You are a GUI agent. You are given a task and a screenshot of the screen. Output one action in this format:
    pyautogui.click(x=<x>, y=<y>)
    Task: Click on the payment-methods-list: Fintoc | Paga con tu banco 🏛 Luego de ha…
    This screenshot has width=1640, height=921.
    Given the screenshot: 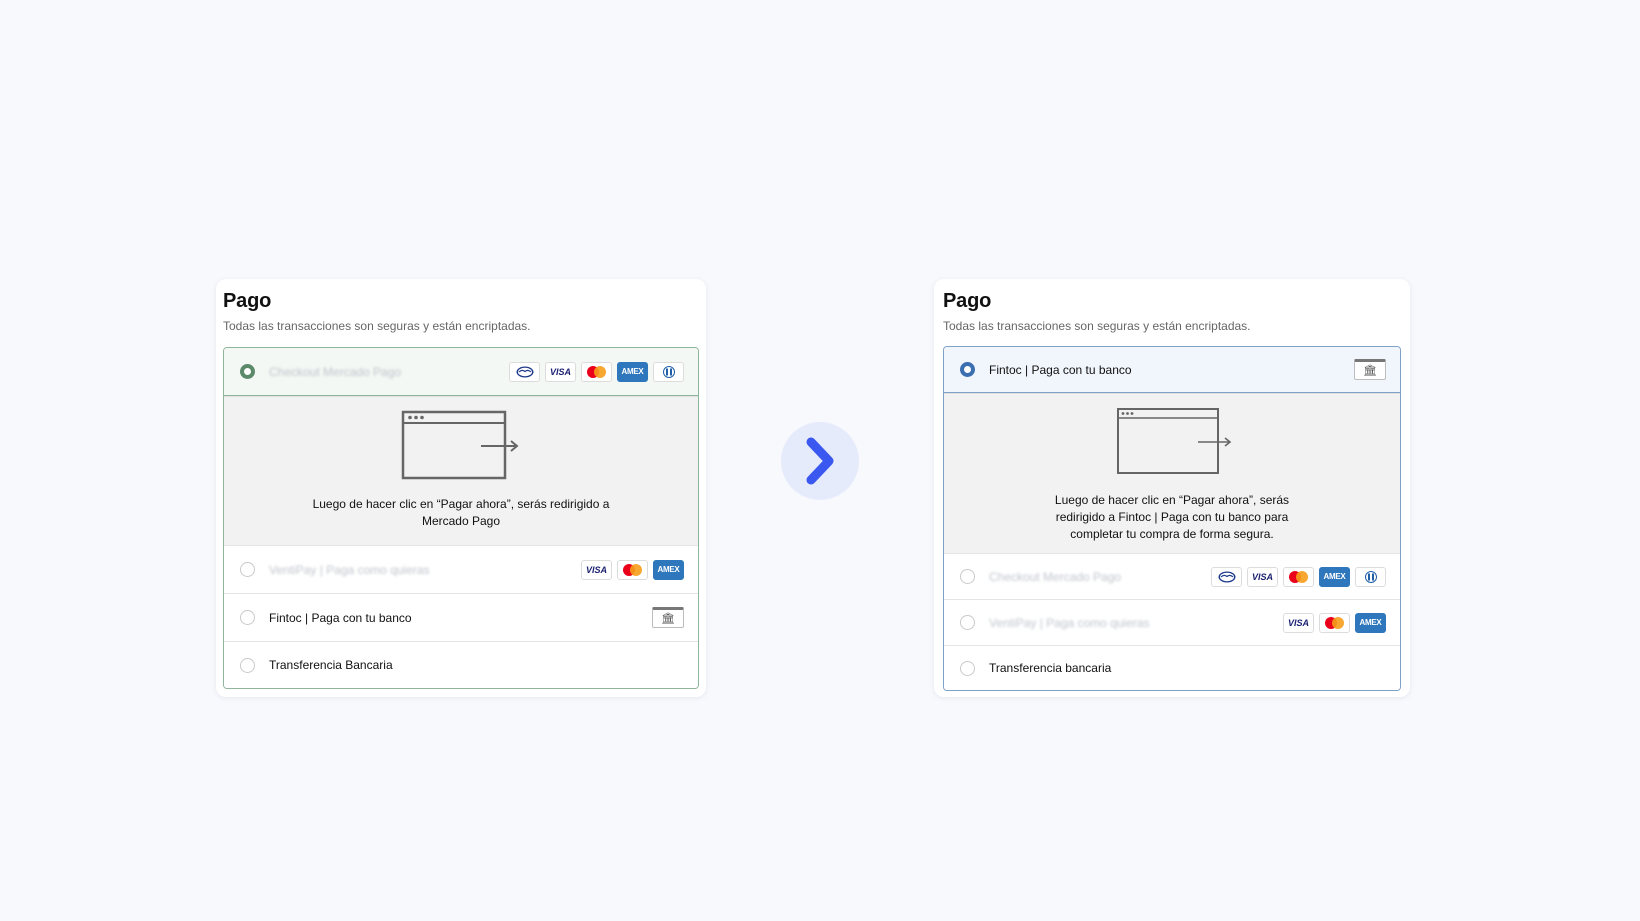 What is the action you would take?
    pyautogui.click(x=1172, y=518)
    